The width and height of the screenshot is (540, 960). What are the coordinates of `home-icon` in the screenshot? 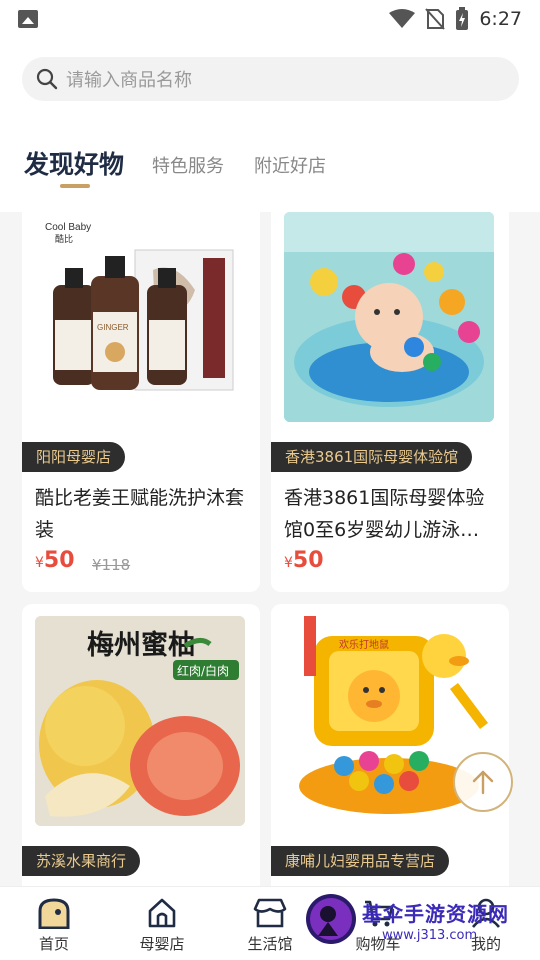 It's located at (54, 913).